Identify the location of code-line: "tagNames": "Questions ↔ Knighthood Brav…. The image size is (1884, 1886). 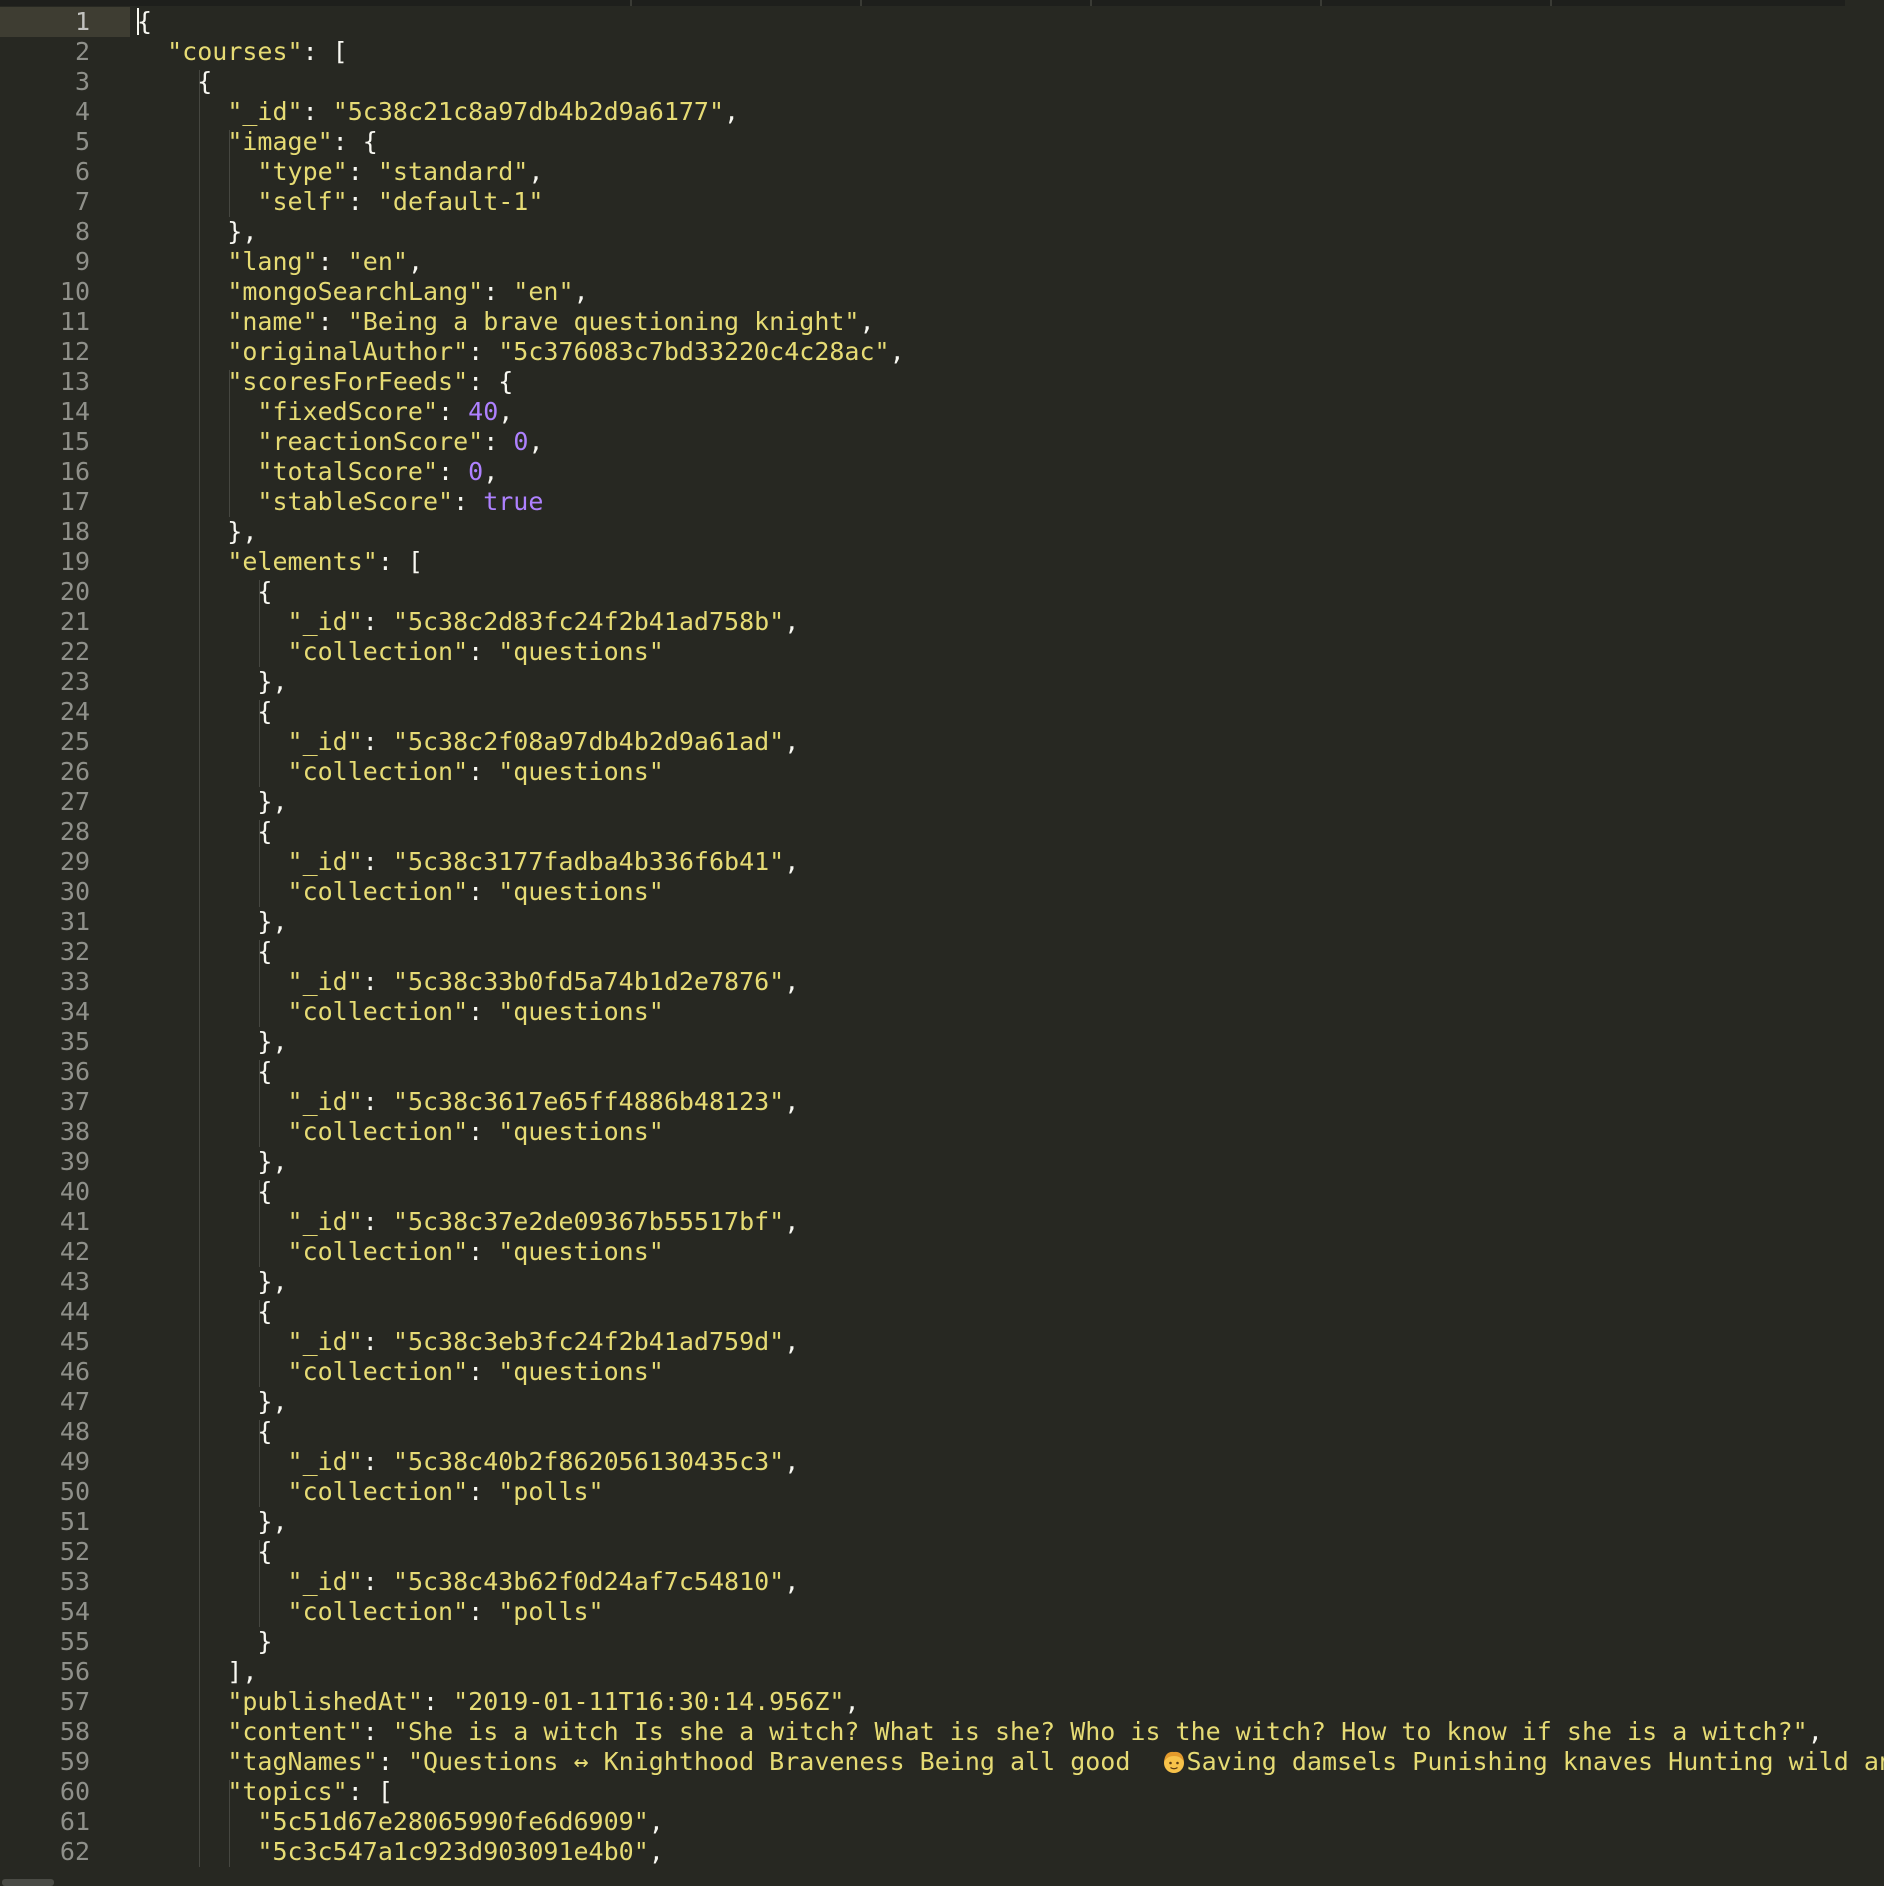
(1010, 1762).